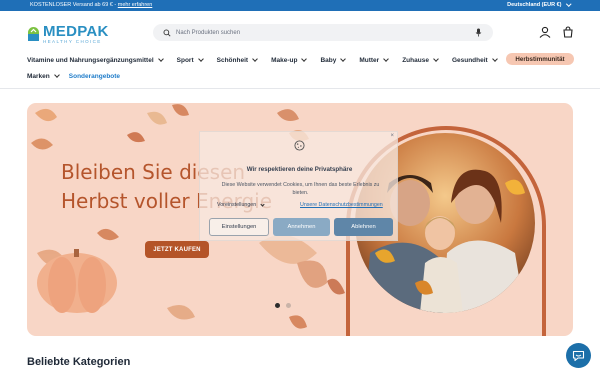  I want to click on privacy-policy-link: Unsere Datenschutzbestimmungen, so click(341, 205).